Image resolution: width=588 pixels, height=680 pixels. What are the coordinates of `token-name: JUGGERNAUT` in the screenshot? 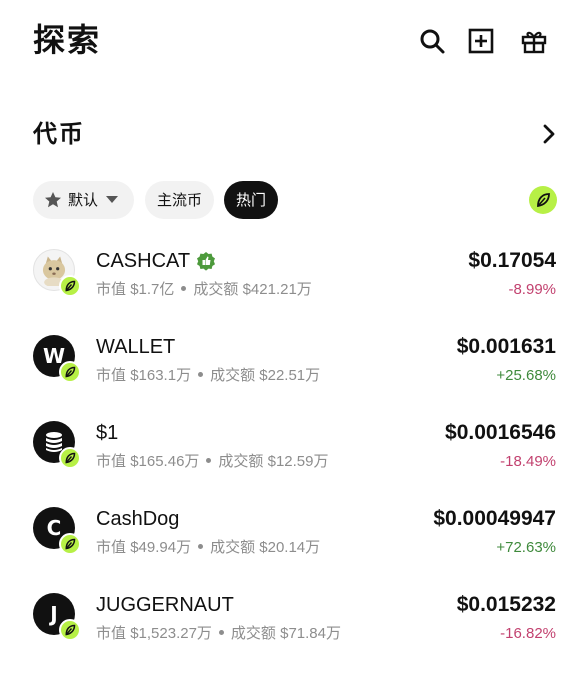 It's located at (165, 605).